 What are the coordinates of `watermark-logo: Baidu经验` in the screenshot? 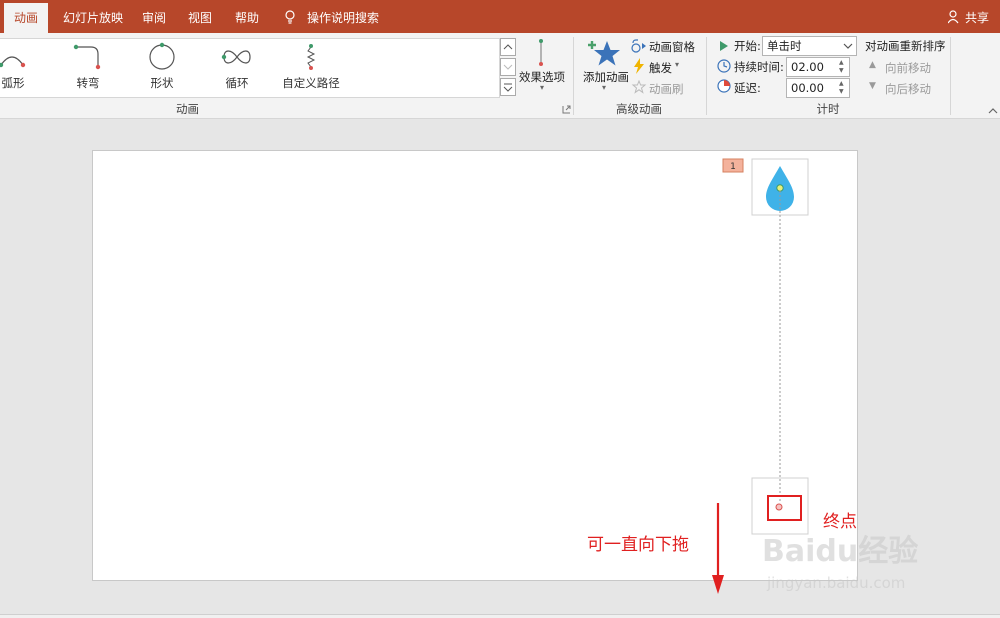 It's located at (840, 551).